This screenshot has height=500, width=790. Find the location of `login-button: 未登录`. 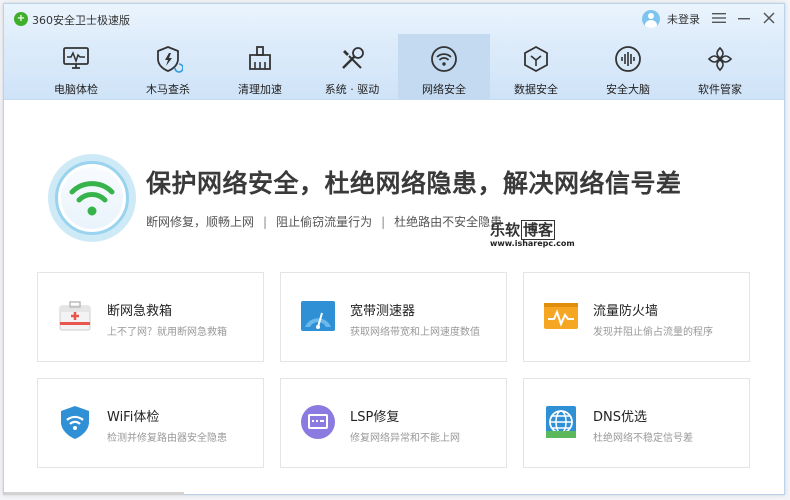

login-button: 未登录 is located at coordinates (671, 19).